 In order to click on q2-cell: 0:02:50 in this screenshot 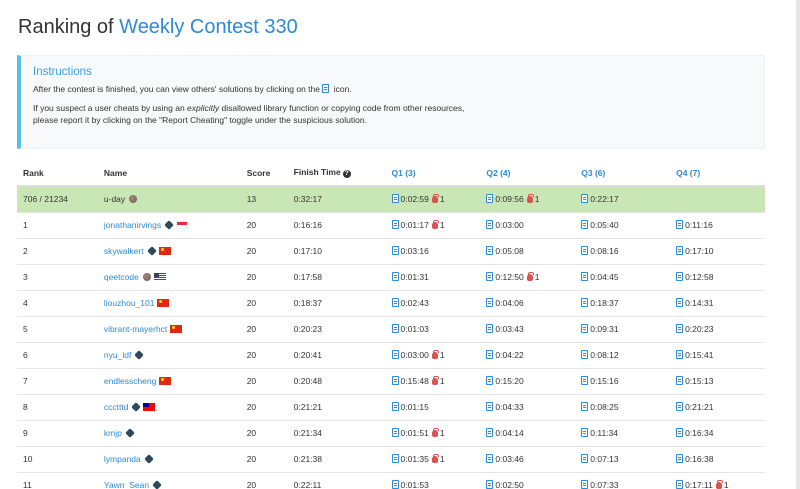, I will do `click(528, 480)`.